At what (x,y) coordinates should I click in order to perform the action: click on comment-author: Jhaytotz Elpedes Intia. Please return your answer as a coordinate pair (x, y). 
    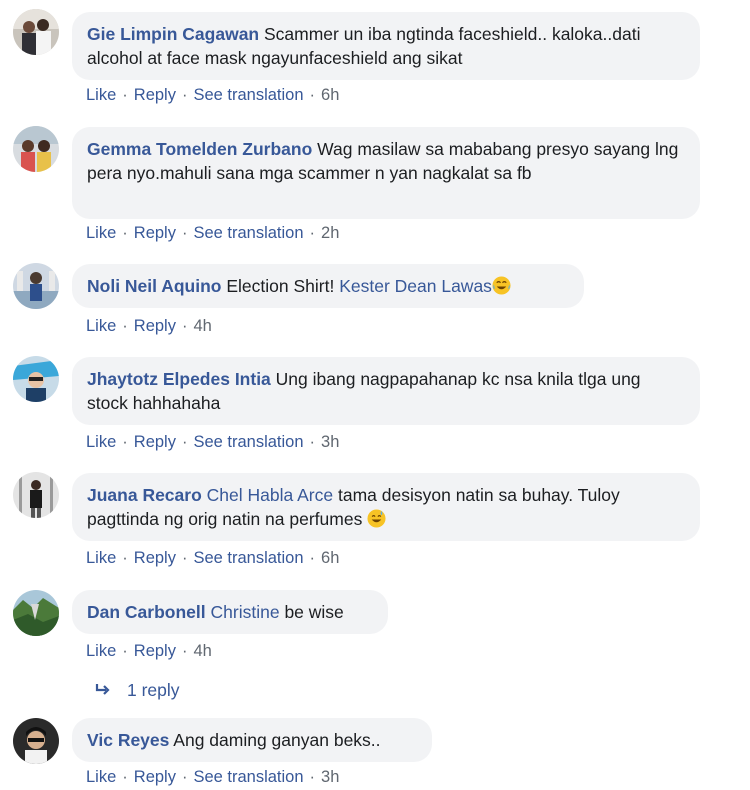
    Looking at the image, I should click on (179, 379).